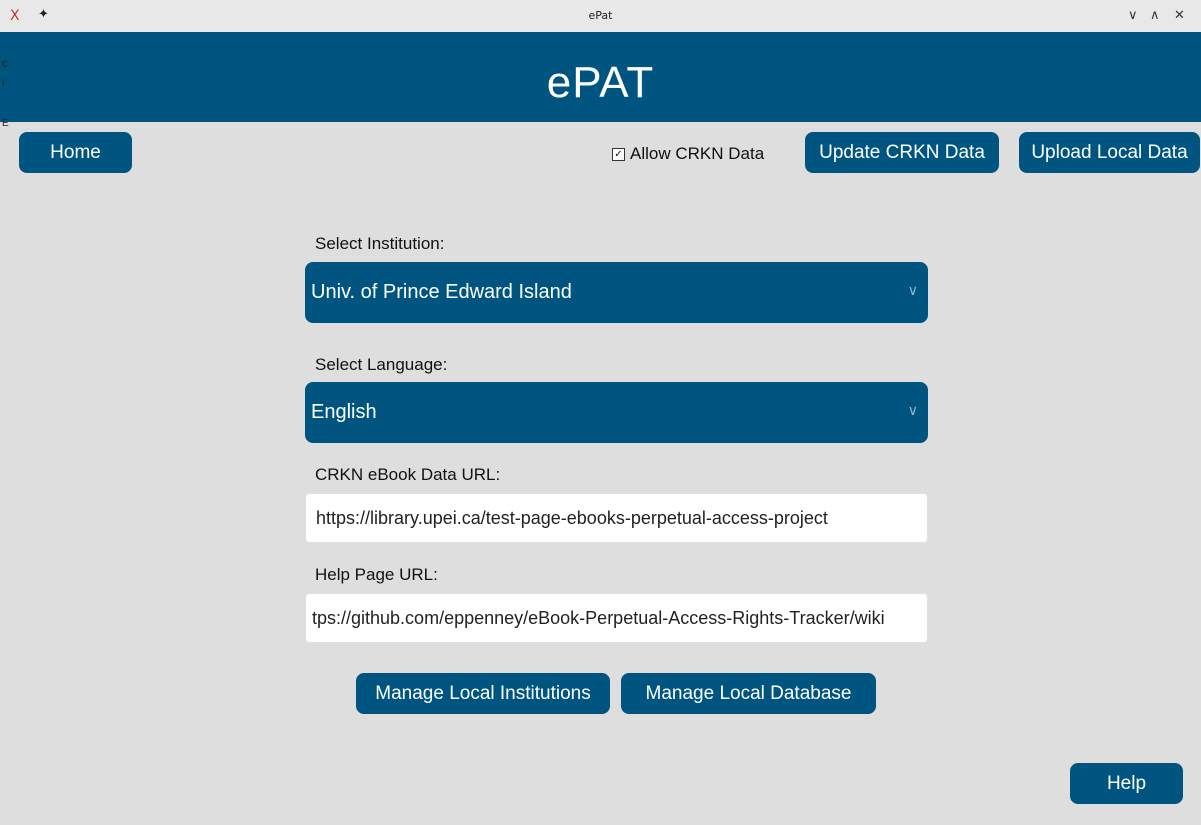  What do you see at coordinates (381, 364) in the screenshot?
I see `language-label: Select Language:` at bounding box center [381, 364].